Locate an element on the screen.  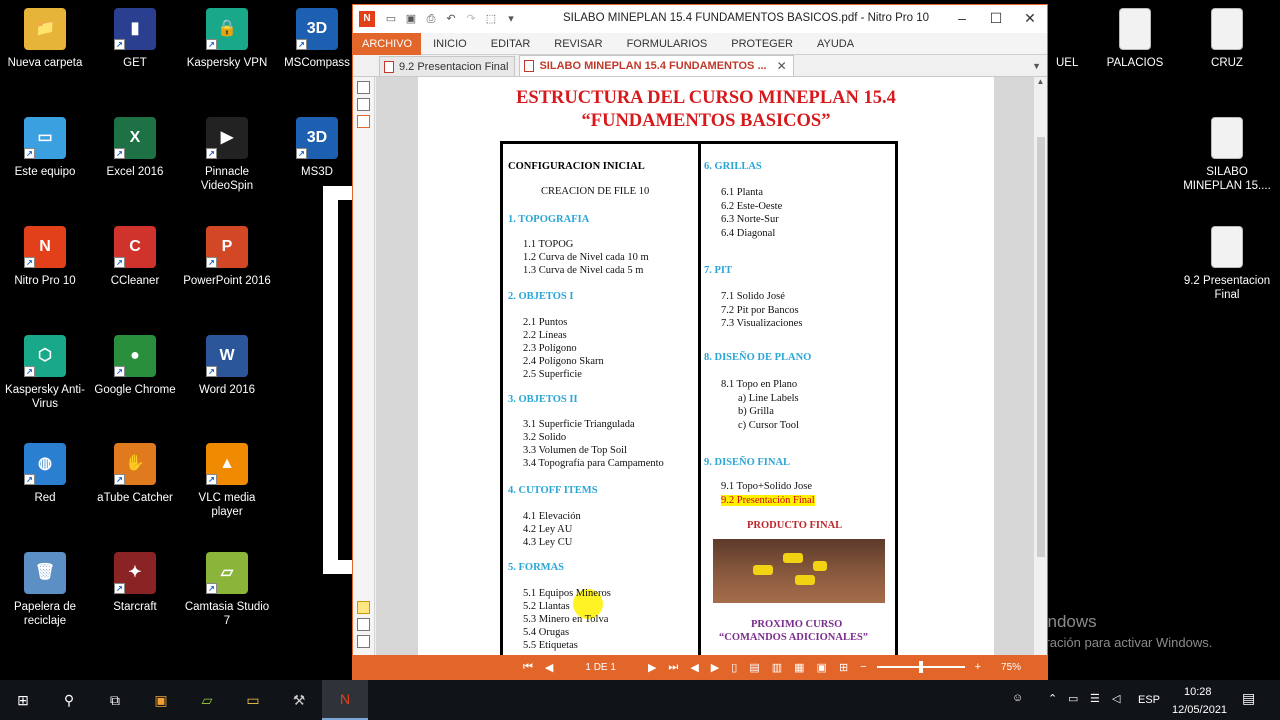
facing-view-icon: ▥ is located at coordinates (777, 667).